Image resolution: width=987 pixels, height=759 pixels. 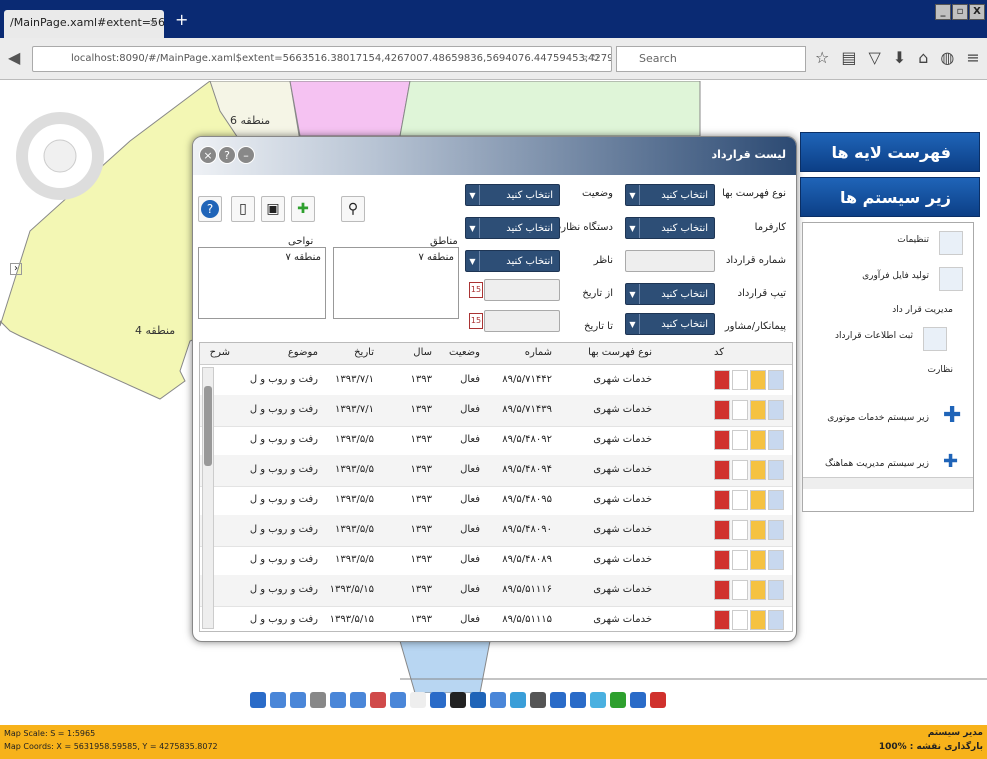 I want to click on download-icon: ⬇, so click(x=899, y=57).